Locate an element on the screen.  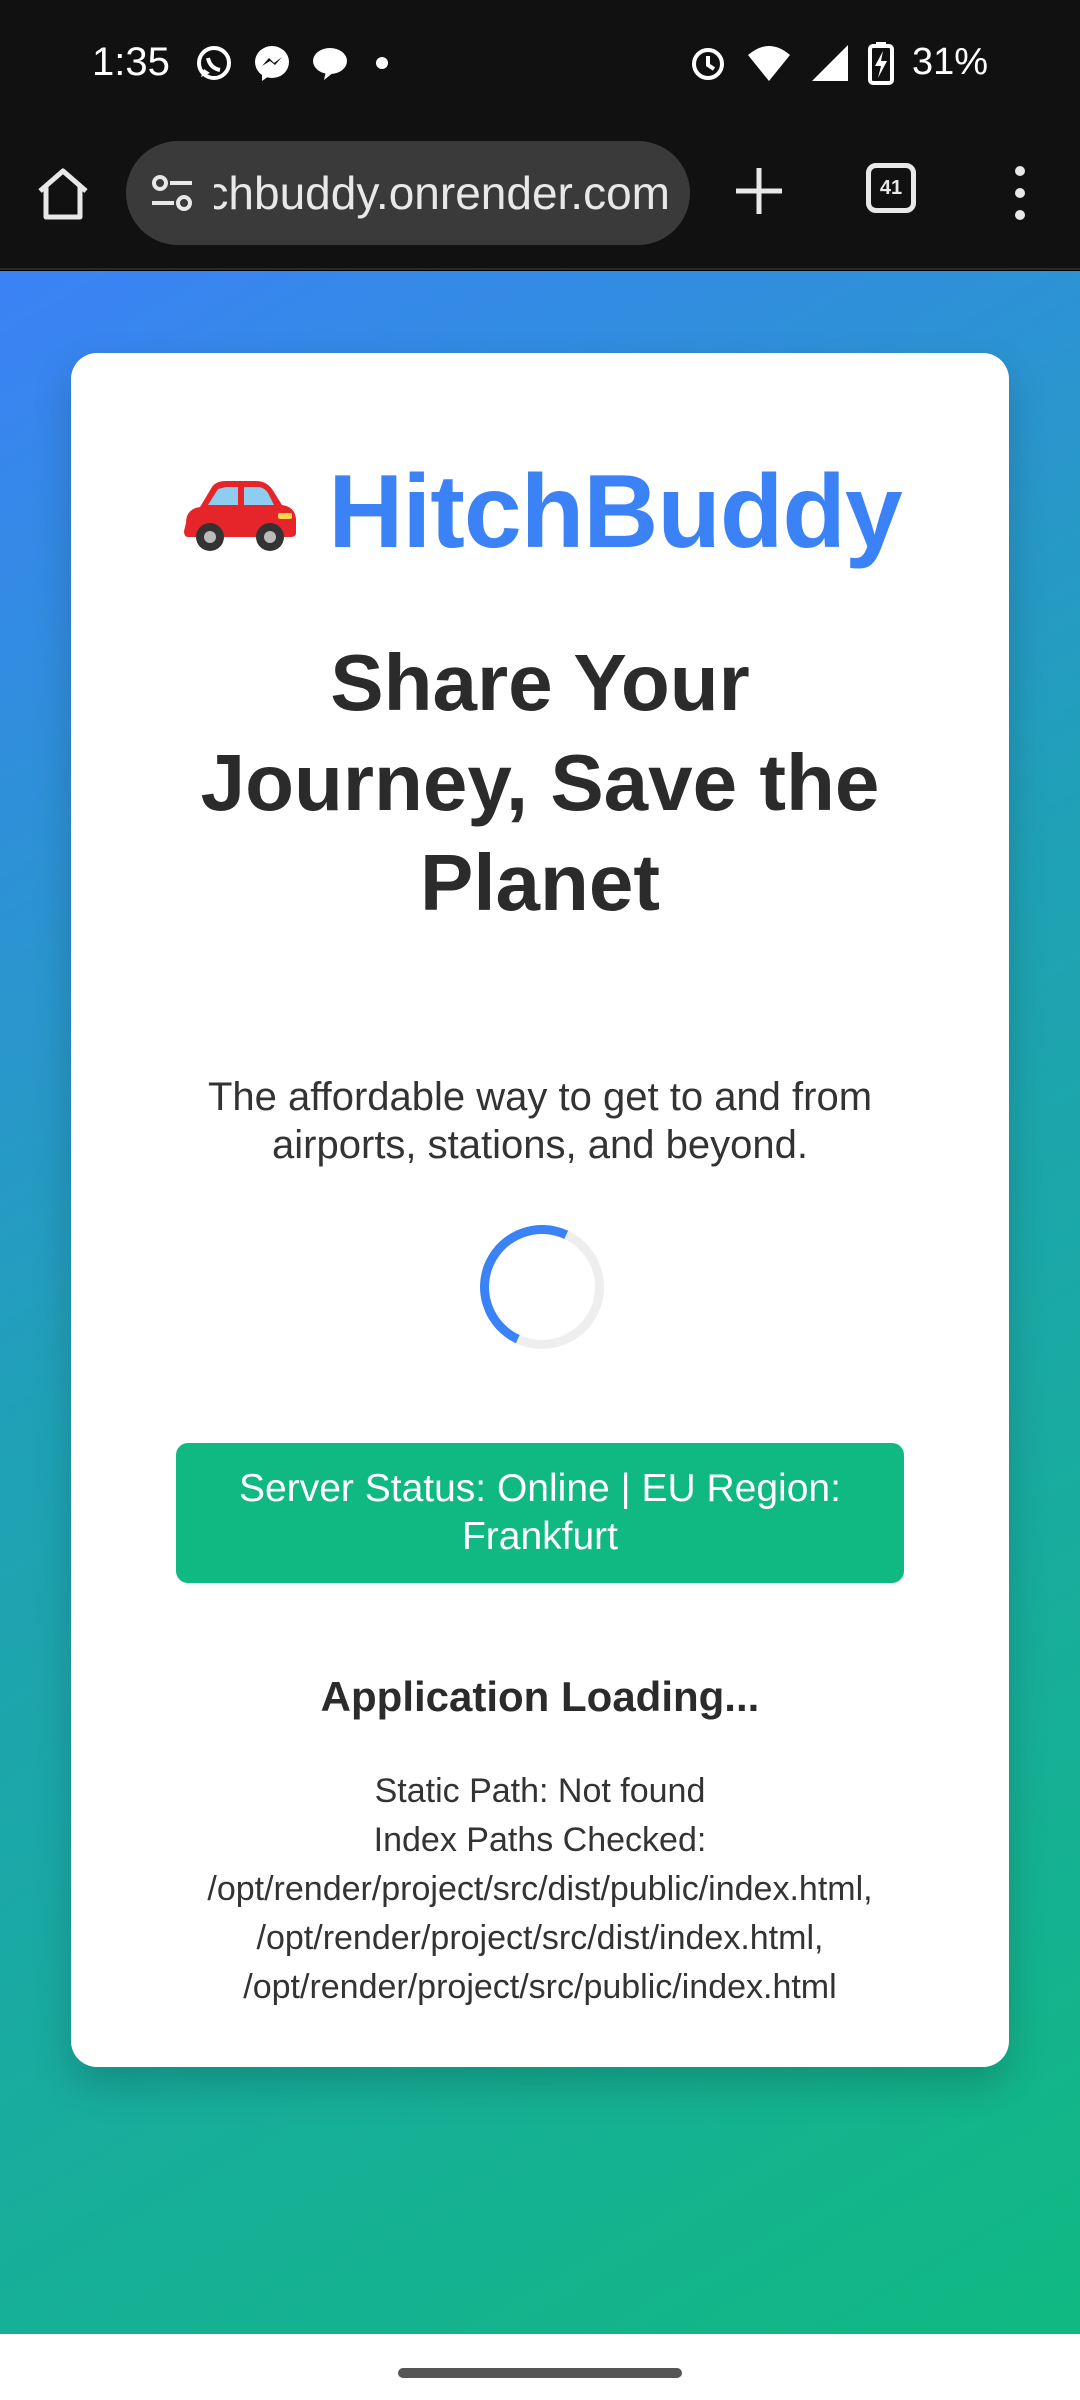
page-title: Share Your Journey, Save the Planet is located at coordinates (540, 782).